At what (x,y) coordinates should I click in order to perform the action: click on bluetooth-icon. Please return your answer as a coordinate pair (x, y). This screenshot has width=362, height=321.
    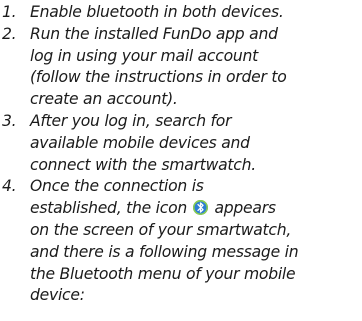
    Looking at the image, I should click on (200, 208).